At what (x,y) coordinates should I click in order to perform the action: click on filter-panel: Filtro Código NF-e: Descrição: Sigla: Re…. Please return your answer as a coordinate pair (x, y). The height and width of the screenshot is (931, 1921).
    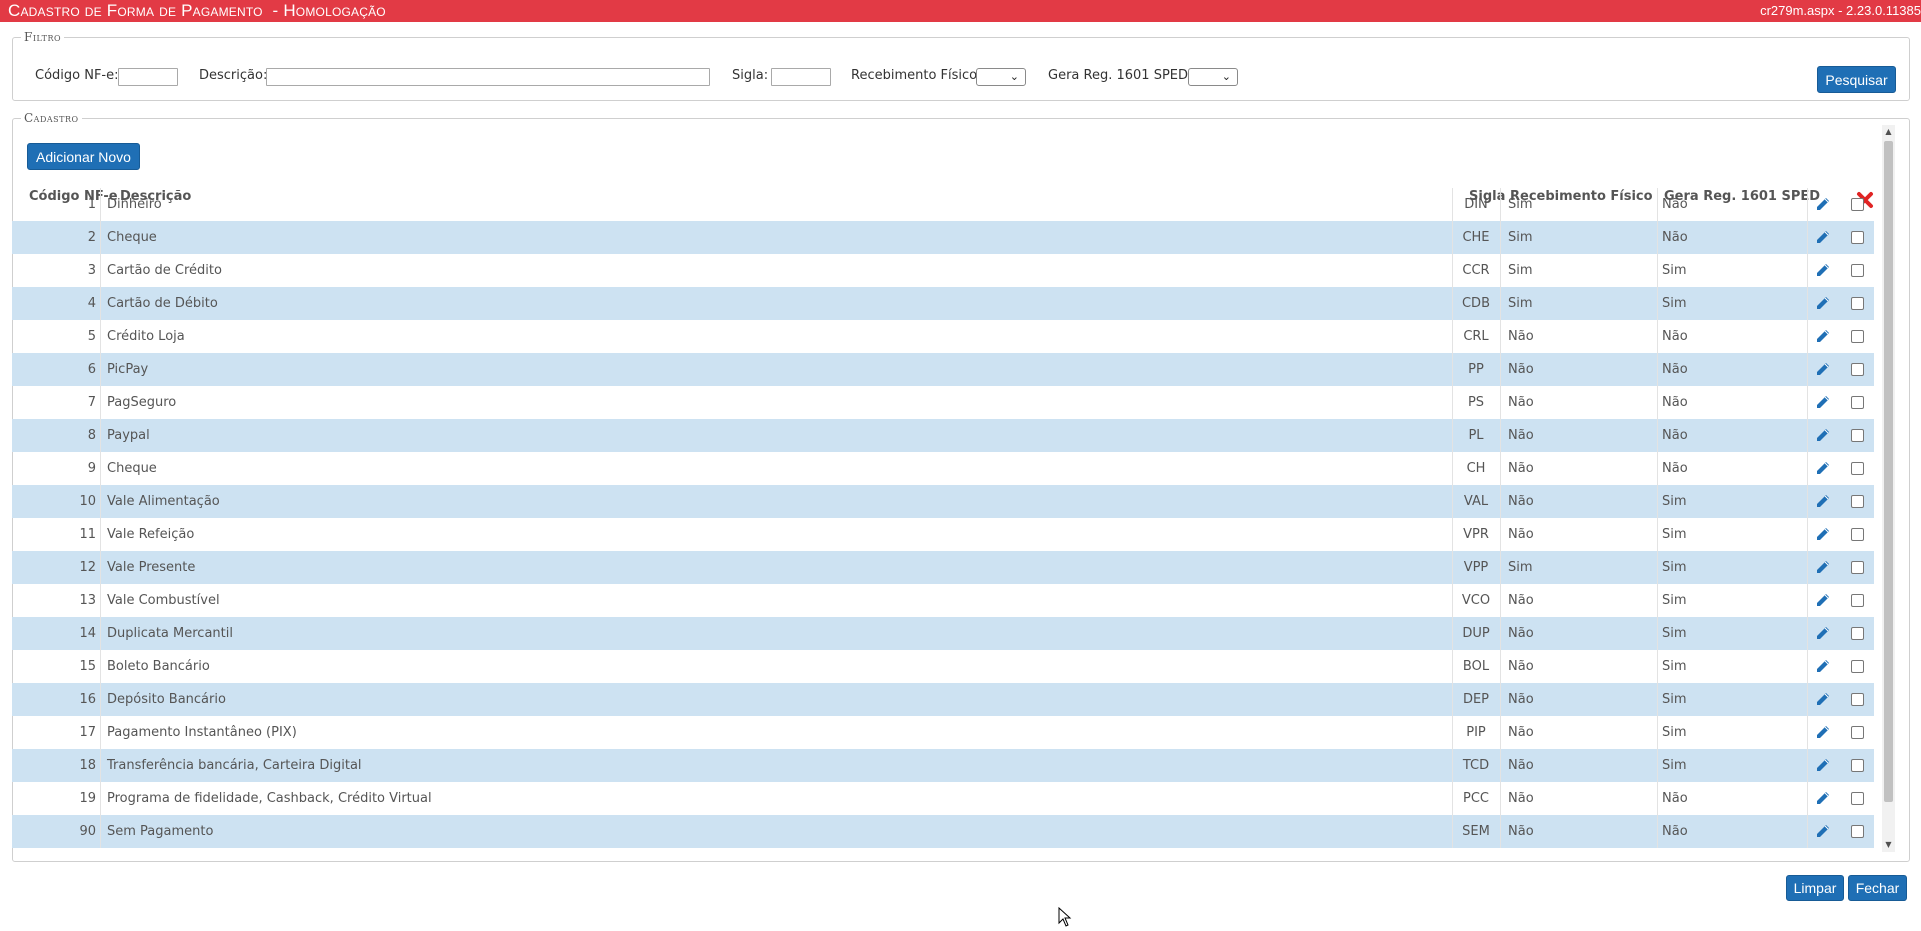
    Looking at the image, I should click on (961, 65).